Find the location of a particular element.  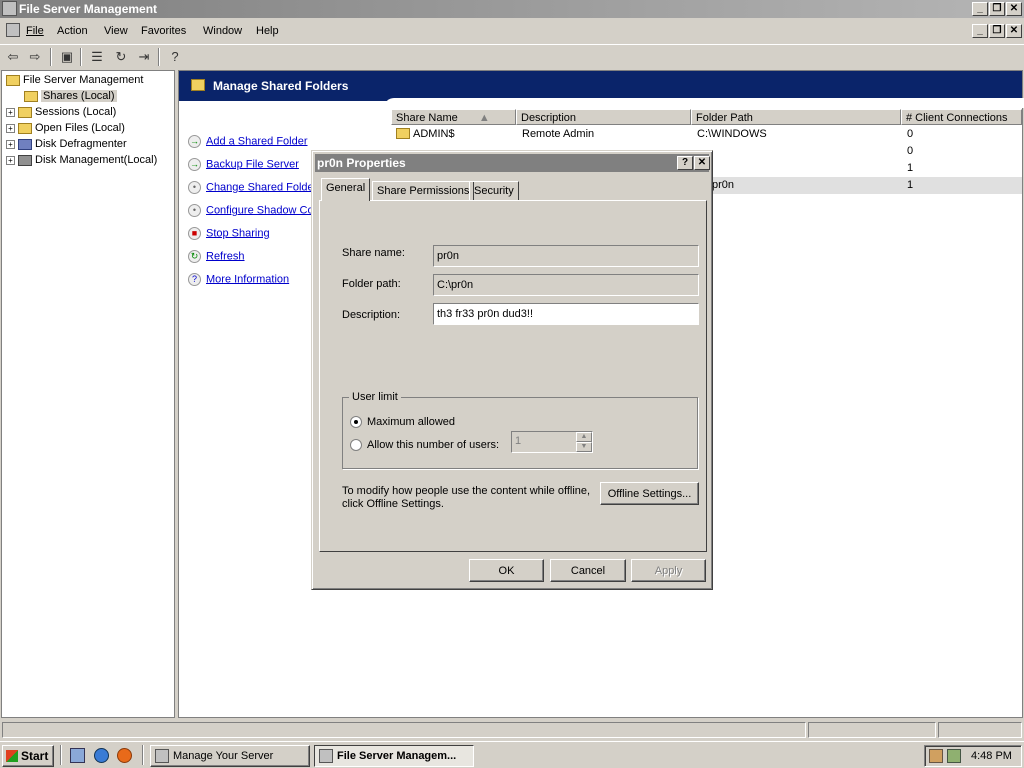

column-client-connections: # Client Connections is located at coordinates (961, 117).